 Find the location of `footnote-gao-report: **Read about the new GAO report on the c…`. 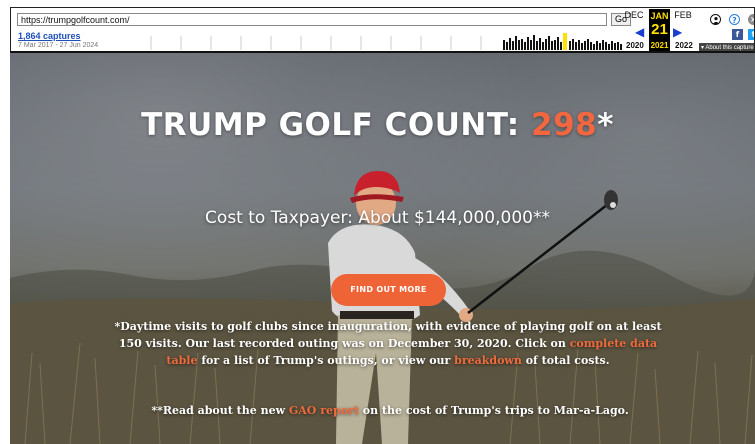

footnote-gao-report: **Read about the new GAO report on the c… is located at coordinates (377, 410).